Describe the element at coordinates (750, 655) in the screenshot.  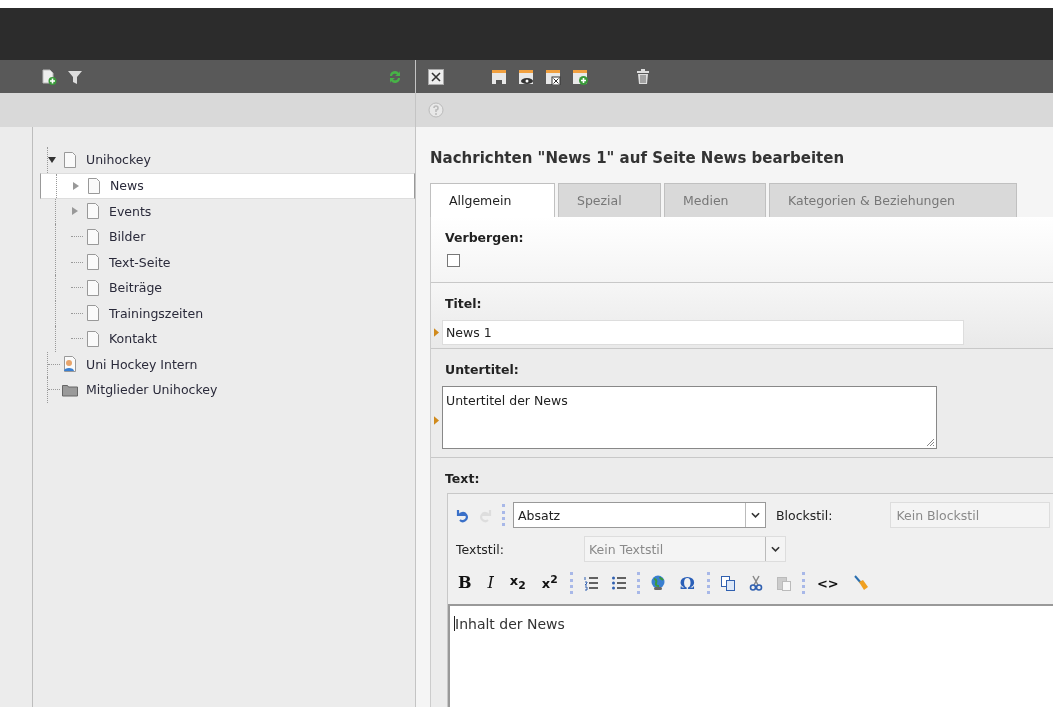
I see `text-editor-area: Inhalt der News` at that location.